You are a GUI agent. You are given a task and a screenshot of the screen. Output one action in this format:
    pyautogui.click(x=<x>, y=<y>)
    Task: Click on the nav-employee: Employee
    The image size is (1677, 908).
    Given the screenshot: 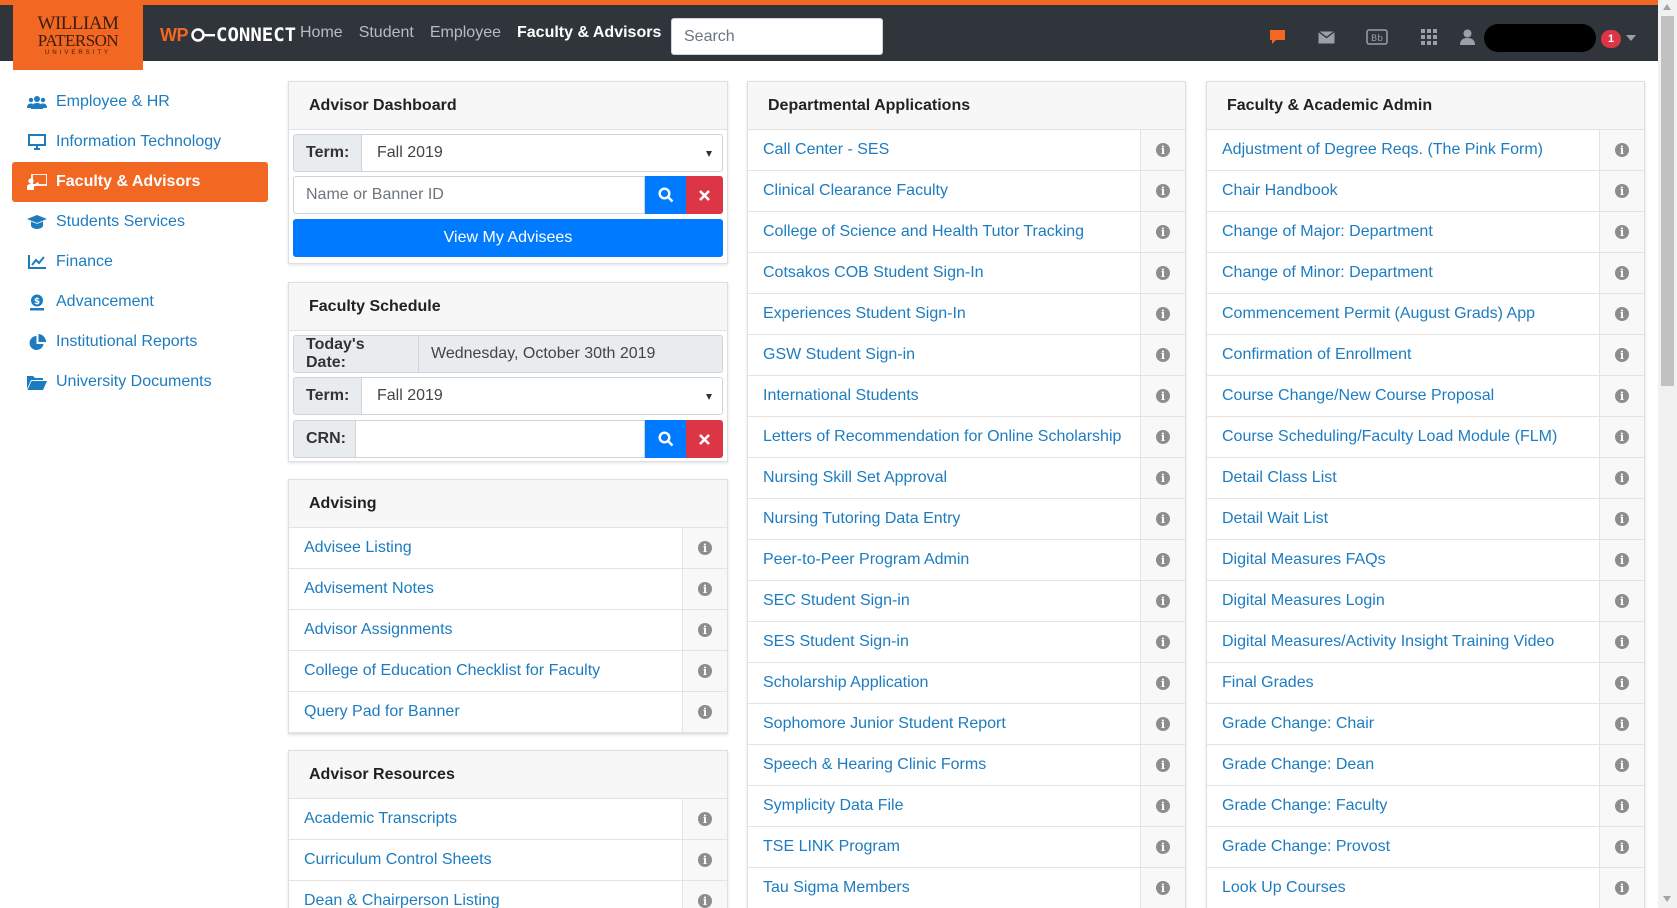 What is the action you would take?
    pyautogui.click(x=465, y=33)
    